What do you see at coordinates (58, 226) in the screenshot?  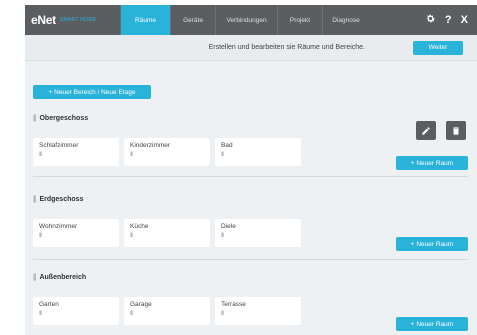 I see `room-name: Wohnzimmer` at bounding box center [58, 226].